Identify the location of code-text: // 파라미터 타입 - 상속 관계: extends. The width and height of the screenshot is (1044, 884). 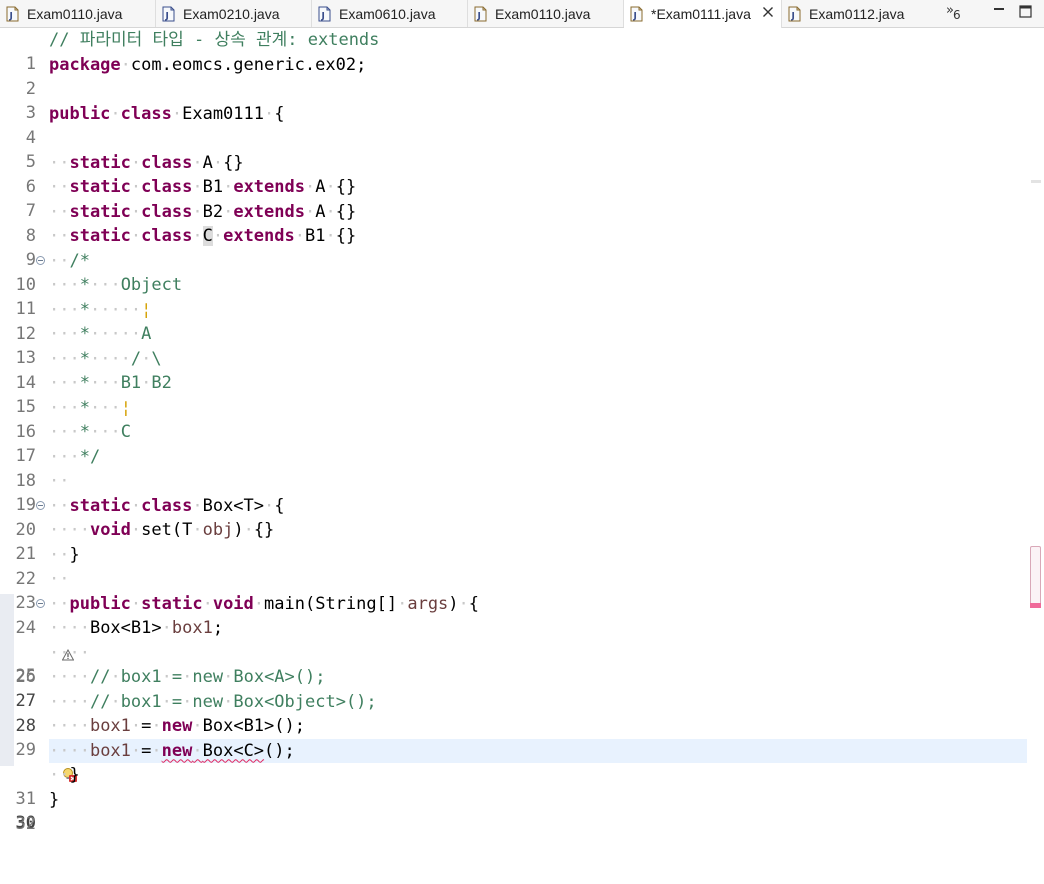
(214, 40).